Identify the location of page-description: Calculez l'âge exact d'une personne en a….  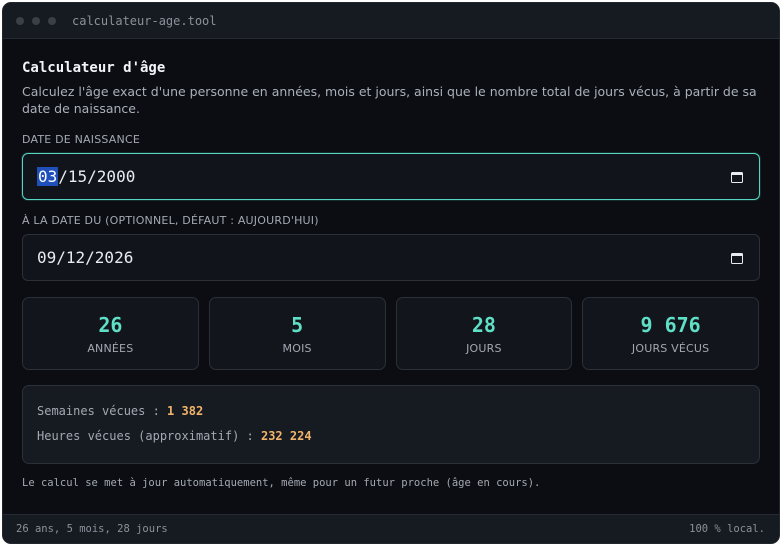
(389, 100).